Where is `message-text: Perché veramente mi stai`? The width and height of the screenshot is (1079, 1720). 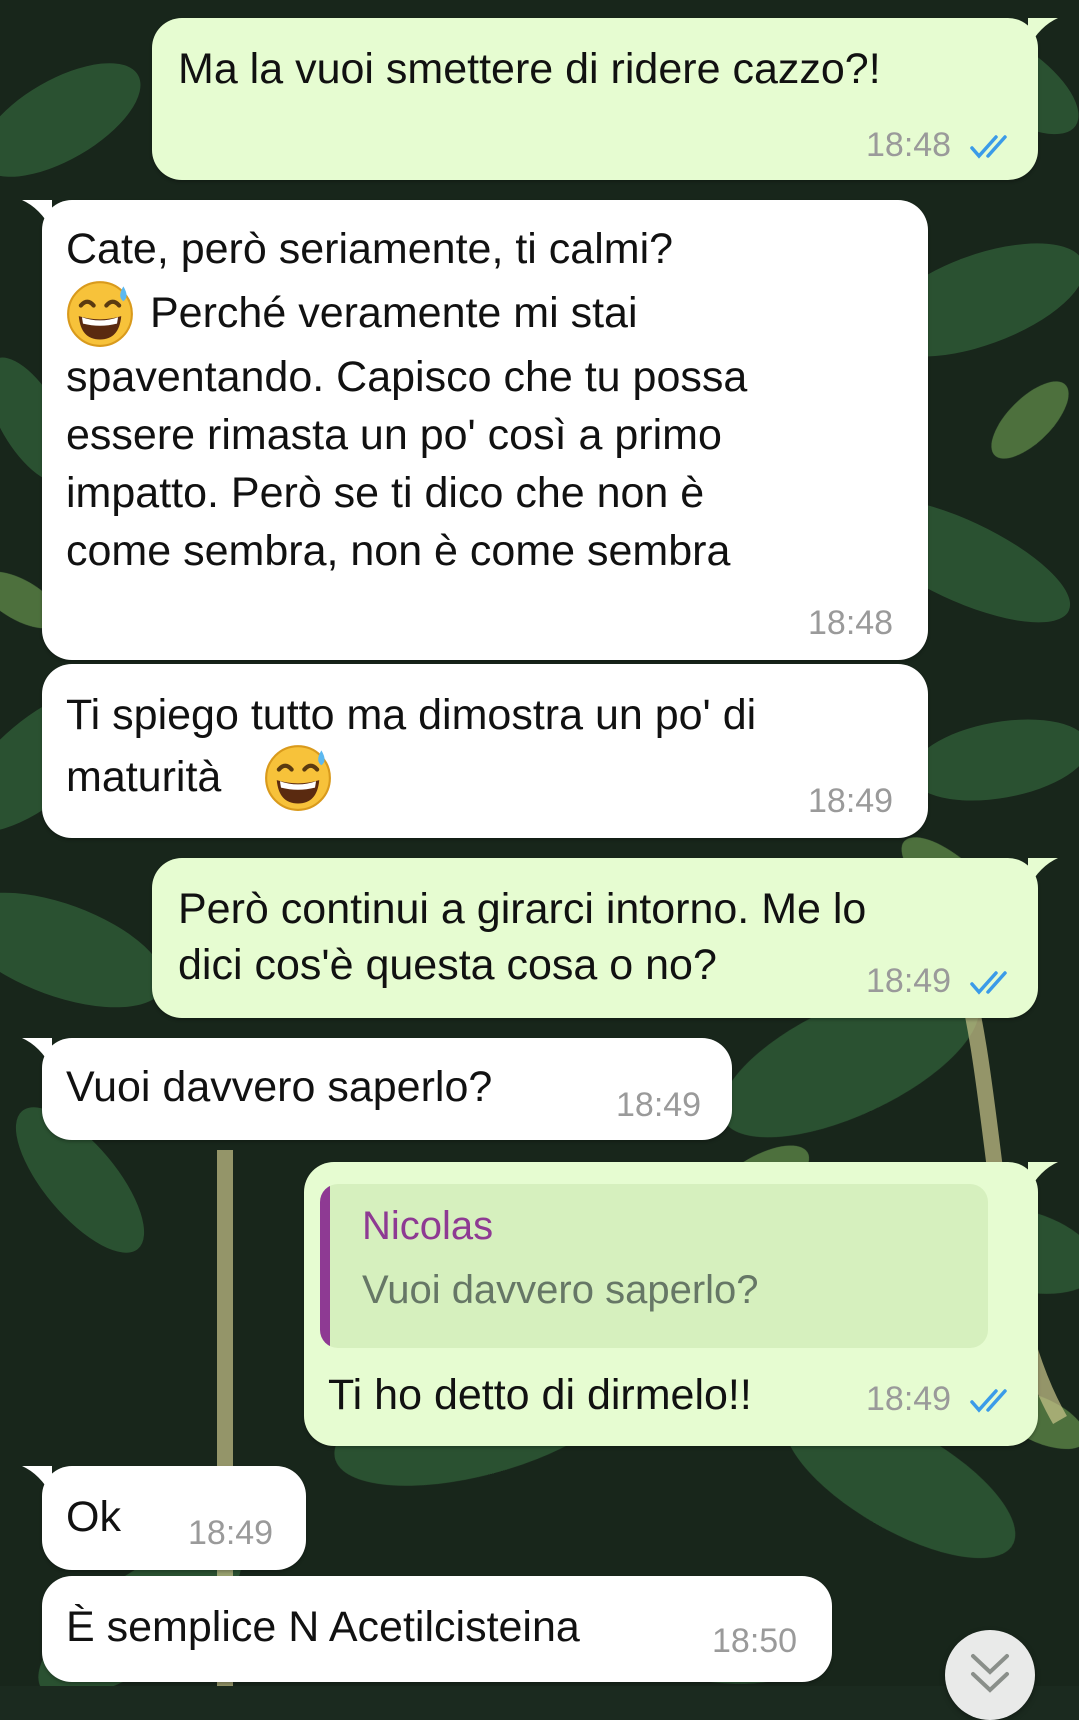
message-text: Perché veramente mi stai is located at coordinates (394, 313).